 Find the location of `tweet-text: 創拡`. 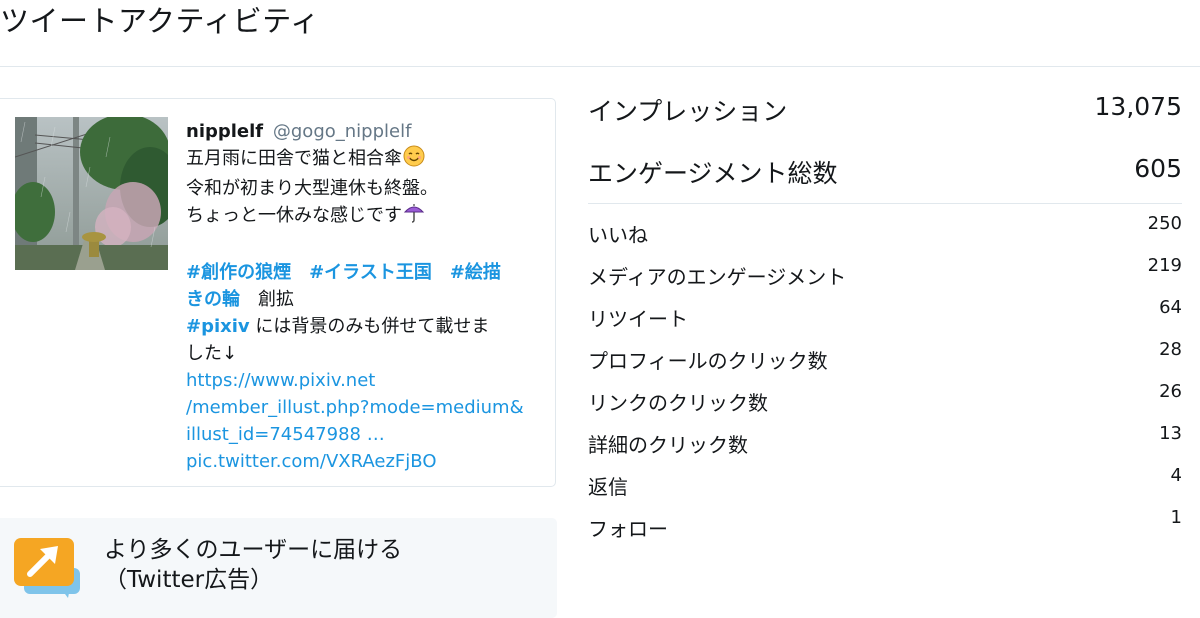

tweet-text: 創拡 is located at coordinates (276, 299).